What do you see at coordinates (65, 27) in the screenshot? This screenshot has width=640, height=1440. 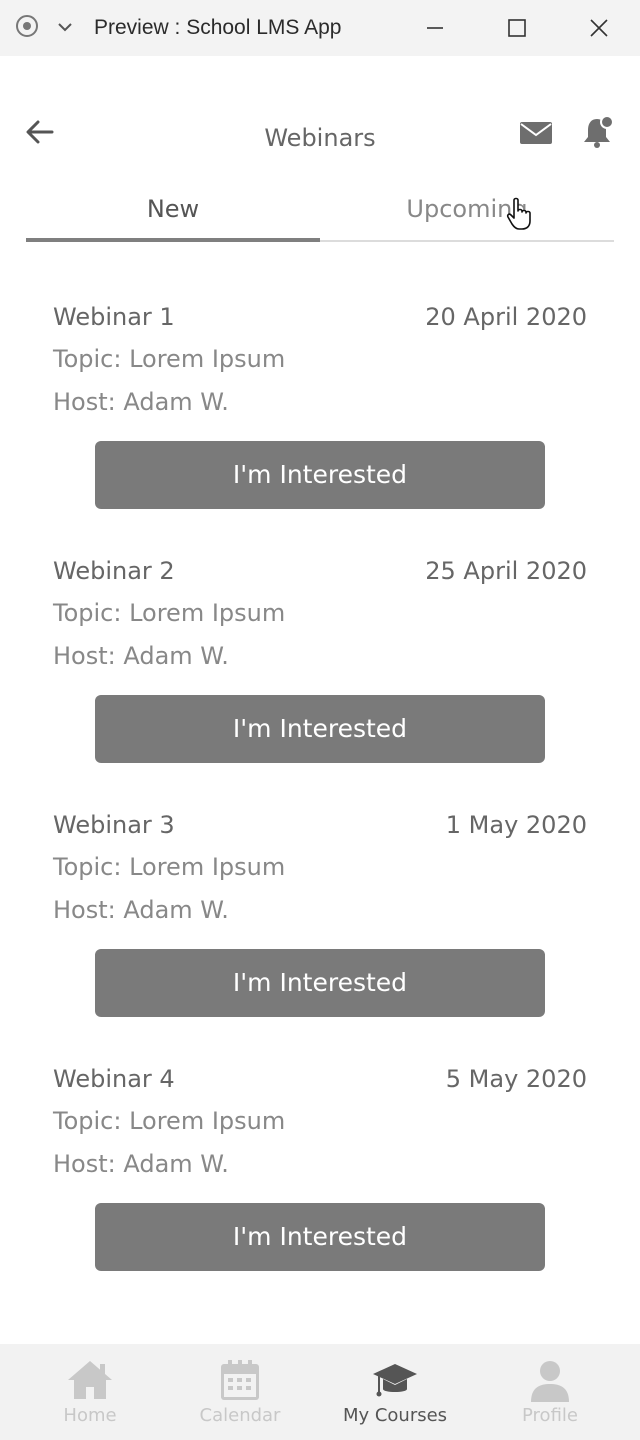 I see `chevron-down-icon` at bounding box center [65, 27].